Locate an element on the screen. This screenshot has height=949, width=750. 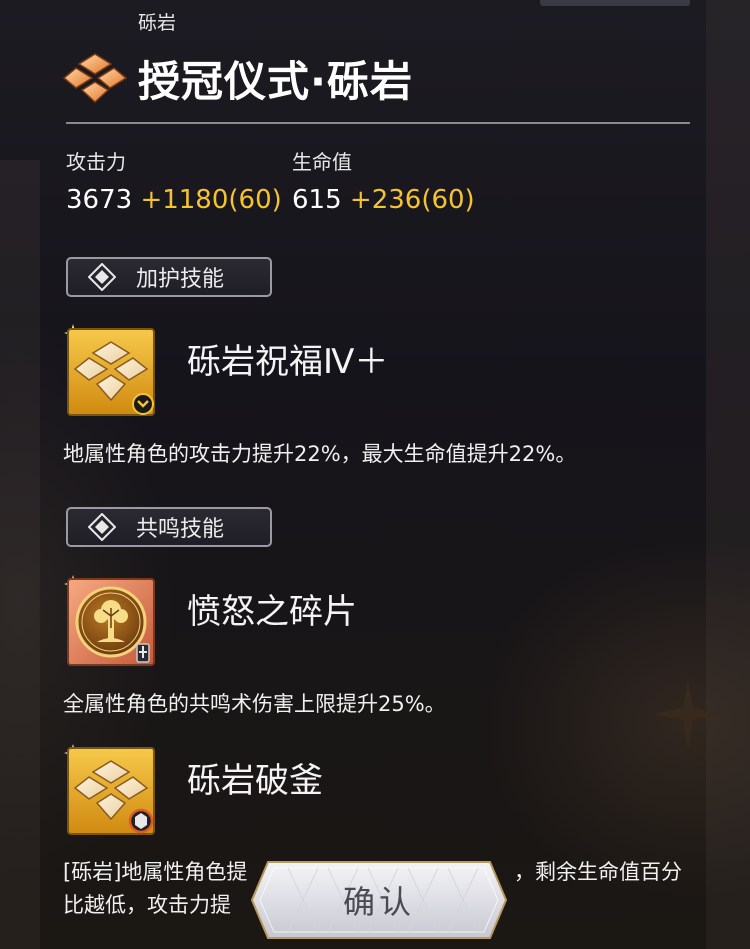
attack-bonus: +1180(60) is located at coordinates (211, 200).